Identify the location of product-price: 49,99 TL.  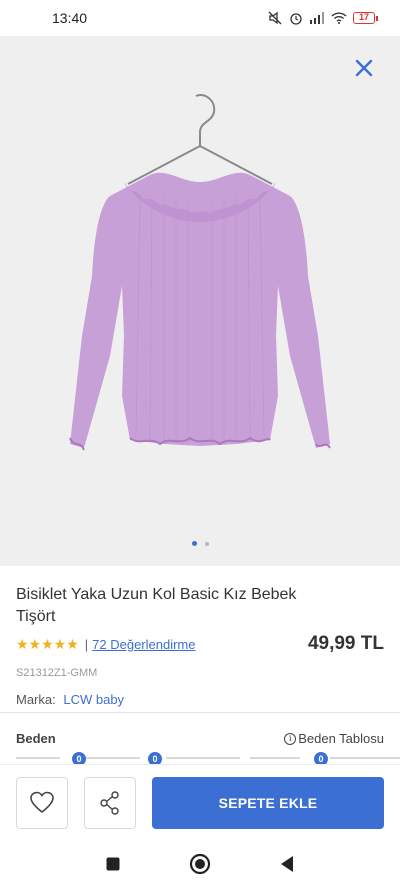
(345, 643).